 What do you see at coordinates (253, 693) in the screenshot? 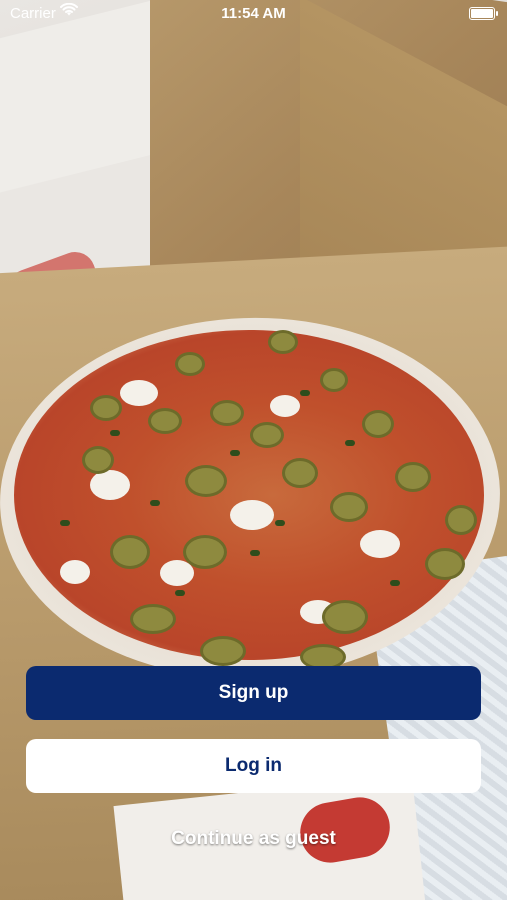
I see `sign-up-button: Sign up` at bounding box center [253, 693].